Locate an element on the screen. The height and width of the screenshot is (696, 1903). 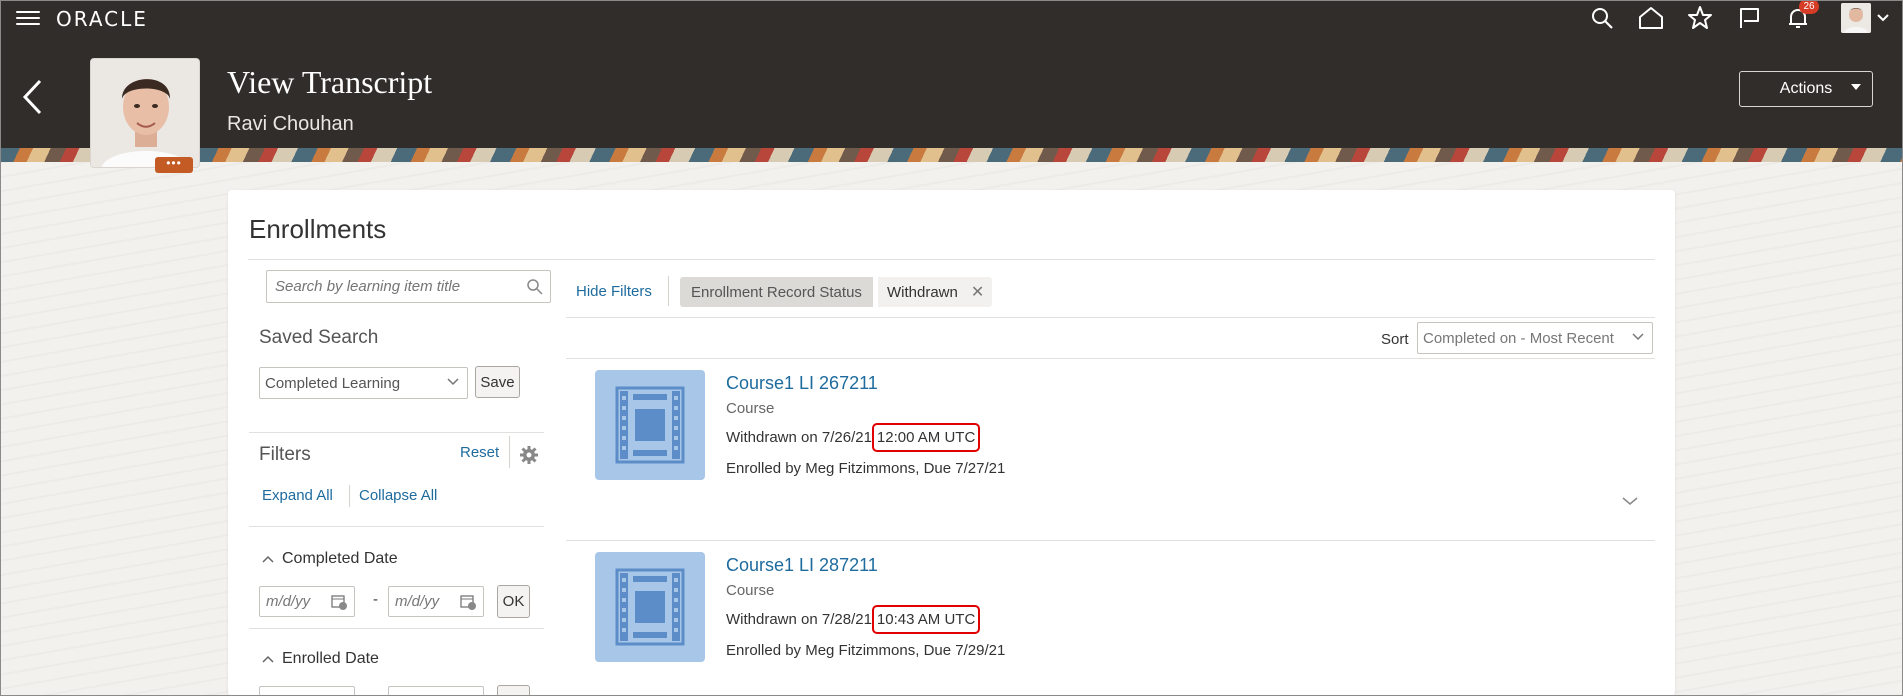
status-time-highlight: 10:43 AM UTC is located at coordinates (926, 619).